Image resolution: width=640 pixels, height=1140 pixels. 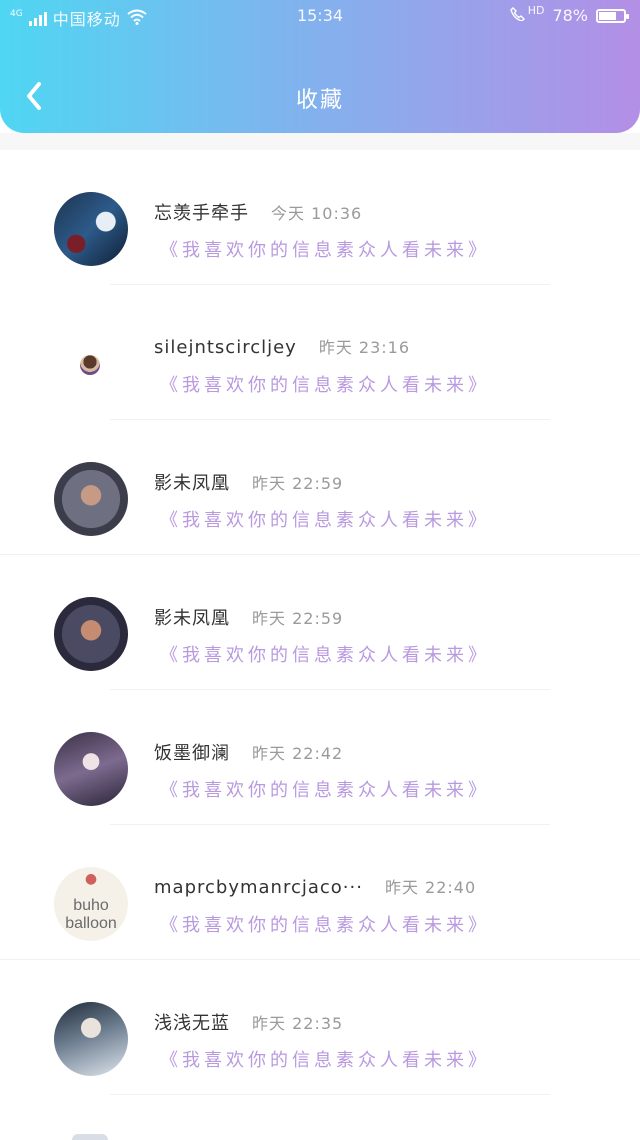 I want to click on battery-icon, so click(x=612, y=15).